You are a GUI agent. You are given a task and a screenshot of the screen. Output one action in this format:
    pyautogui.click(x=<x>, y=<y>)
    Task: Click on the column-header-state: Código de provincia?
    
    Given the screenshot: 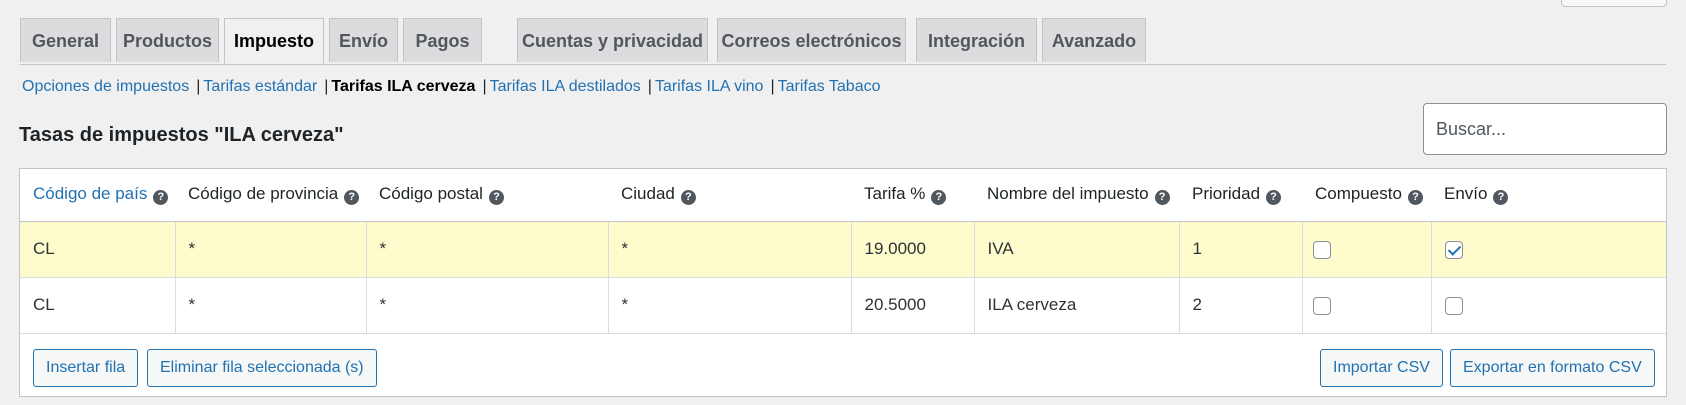 What is the action you would take?
    pyautogui.click(x=270, y=195)
    